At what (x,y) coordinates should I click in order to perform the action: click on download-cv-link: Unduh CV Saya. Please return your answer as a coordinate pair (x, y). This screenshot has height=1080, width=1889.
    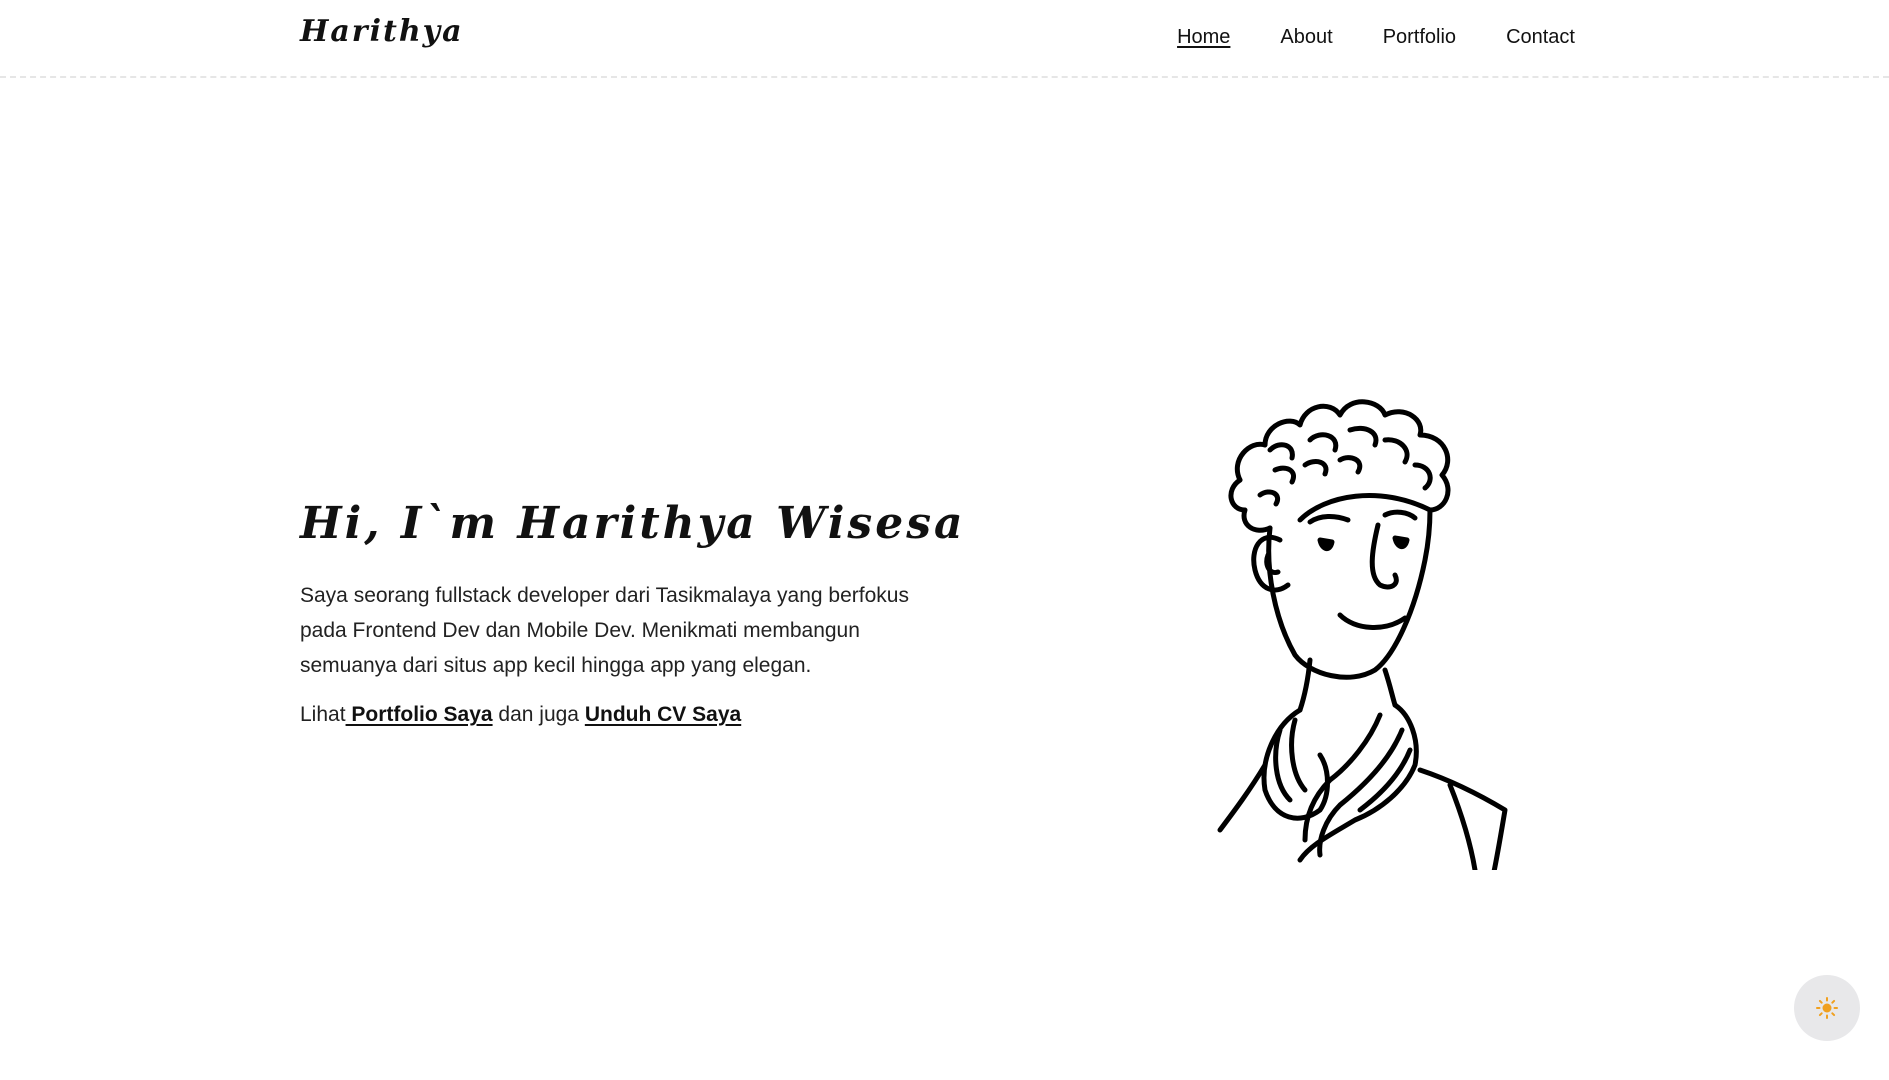
    Looking at the image, I should click on (663, 714).